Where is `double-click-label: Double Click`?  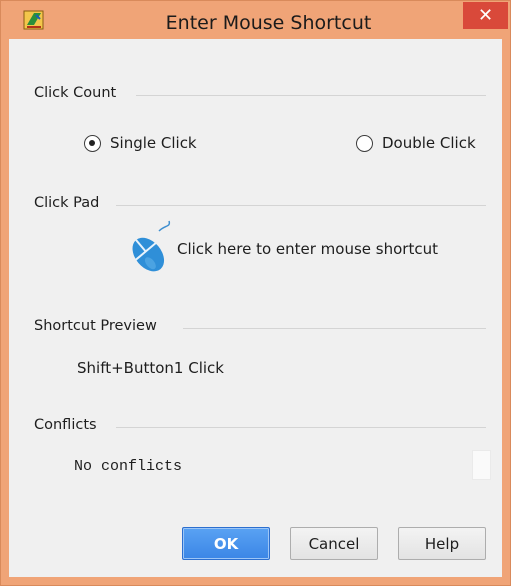 double-click-label: Double Click is located at coordinates (429, 143).